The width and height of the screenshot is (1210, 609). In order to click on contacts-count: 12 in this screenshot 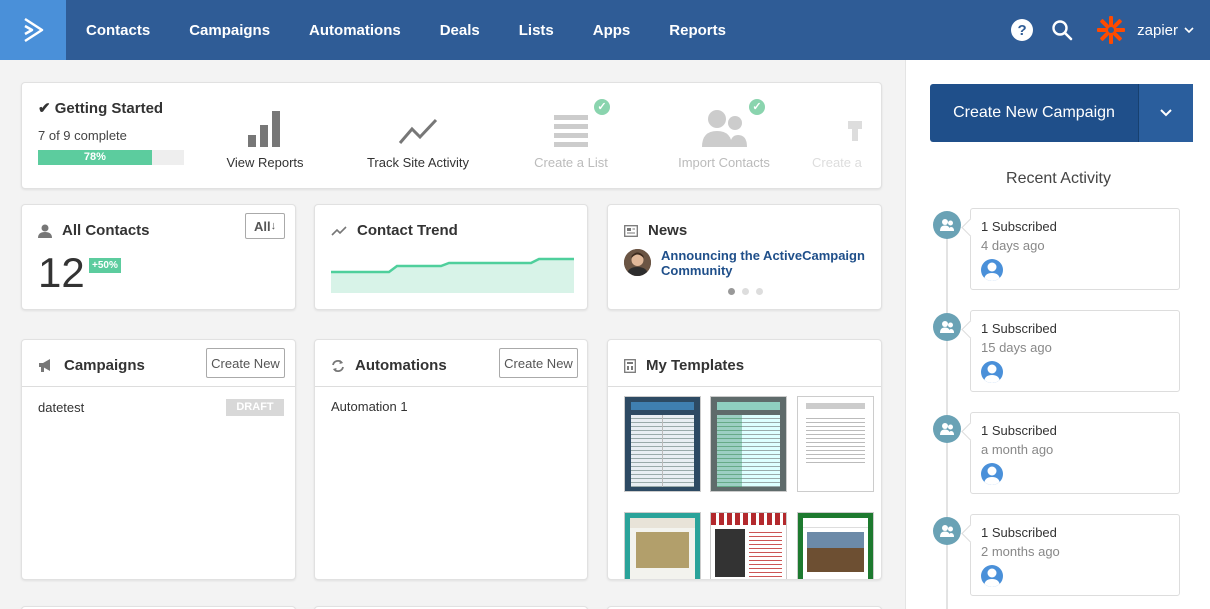, I will do `click(61, 272)`.